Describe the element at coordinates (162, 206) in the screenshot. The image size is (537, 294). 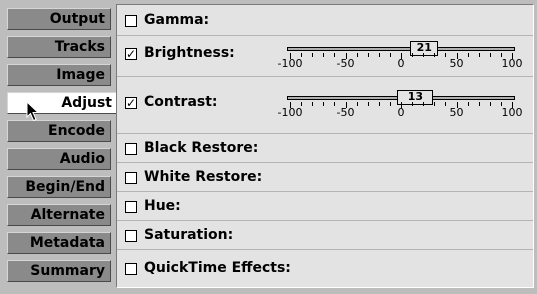
I see `hue-label: Hue:` at that location.